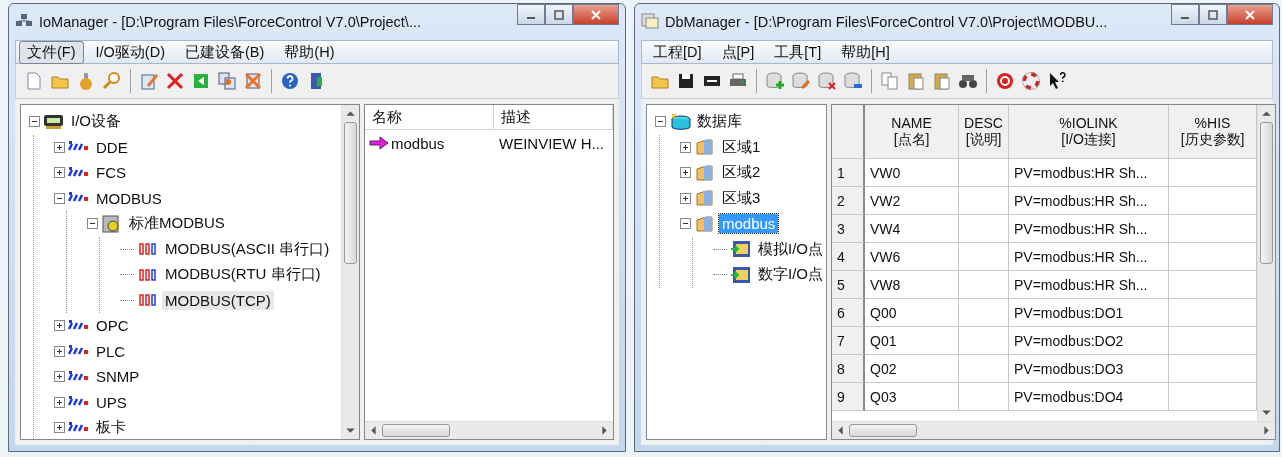 This screenshot has width=1282, height=457. I want to click on menu-item: 已建设备(B), so click(225, 52).